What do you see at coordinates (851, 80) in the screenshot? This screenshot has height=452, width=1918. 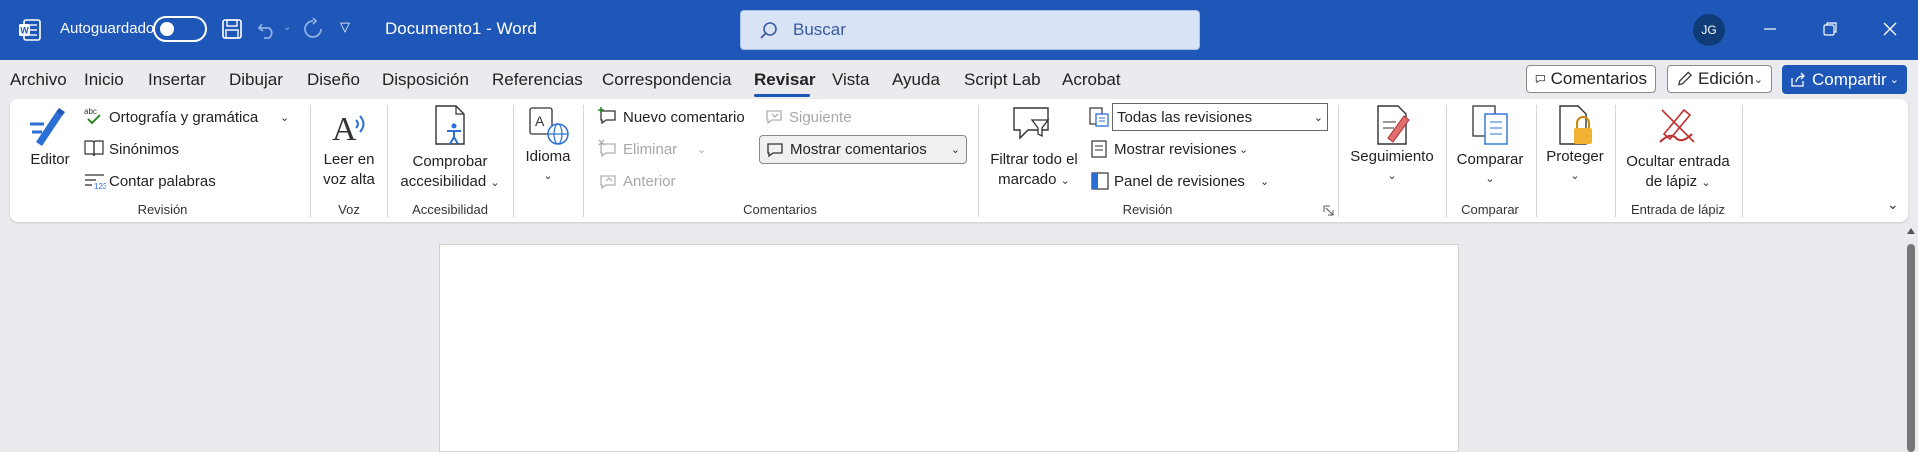 I see `tab-vista: Vista` at bounding box center [851, 80].